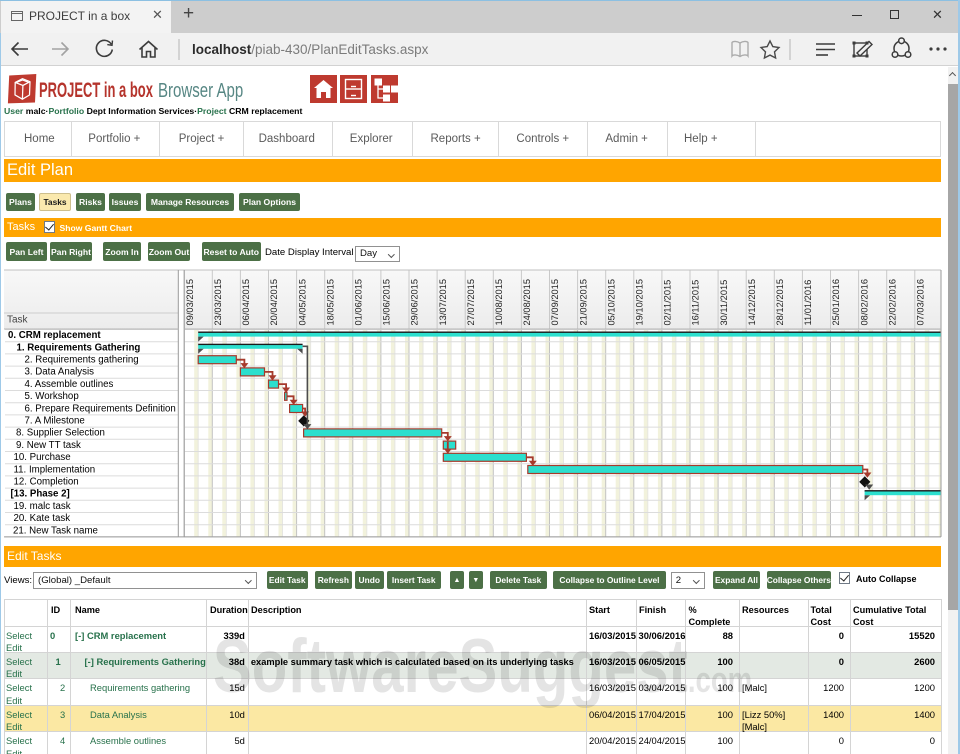 Image resolution: width=960 pixels, height=754 pixels. I want to click on svg-text: 21/09/2015, so click(583, 302).